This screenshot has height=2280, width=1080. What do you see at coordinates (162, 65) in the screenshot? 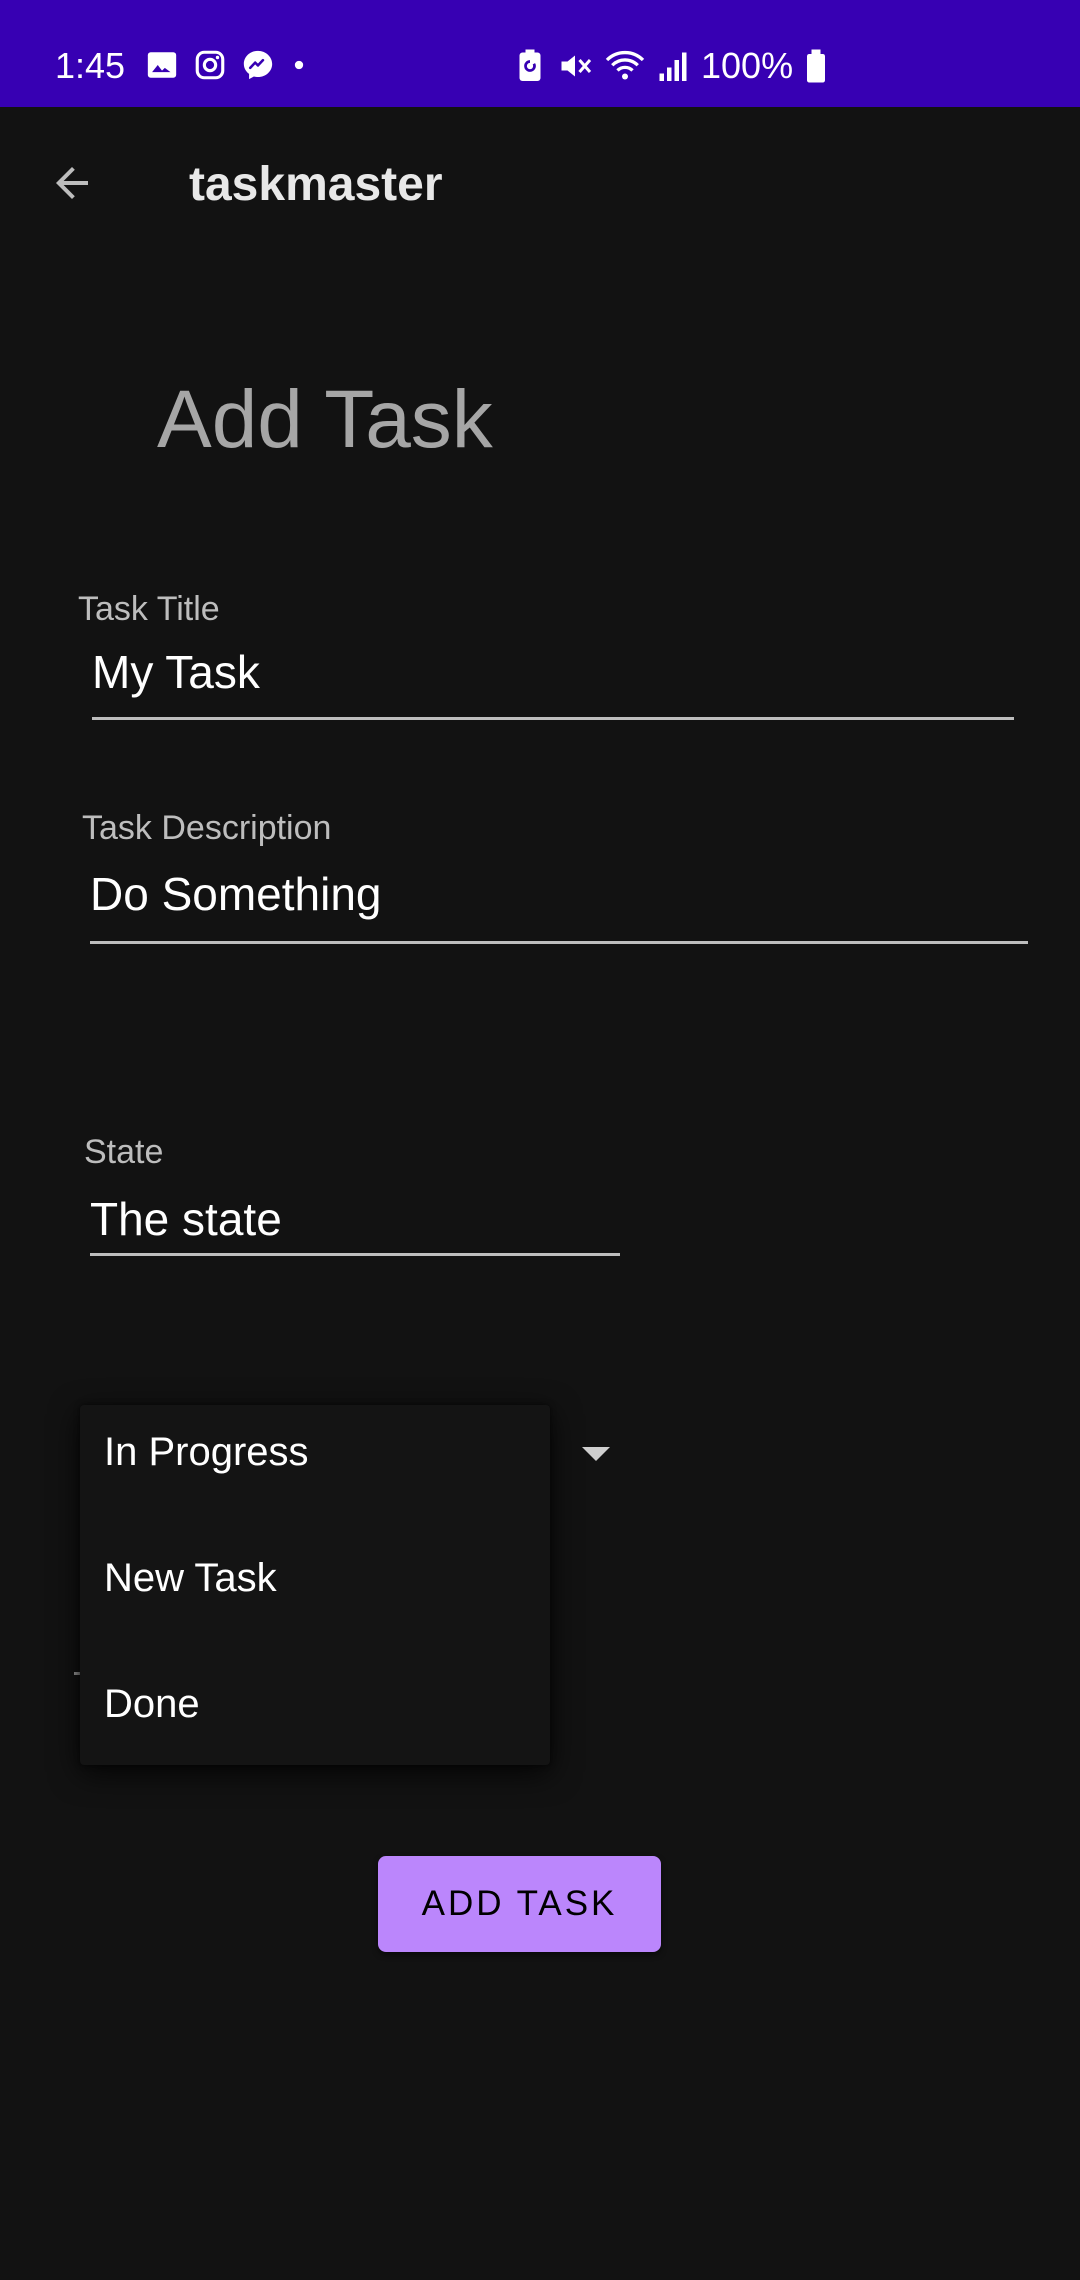
I see `gallery-icon` at bounding box center [162, 65].